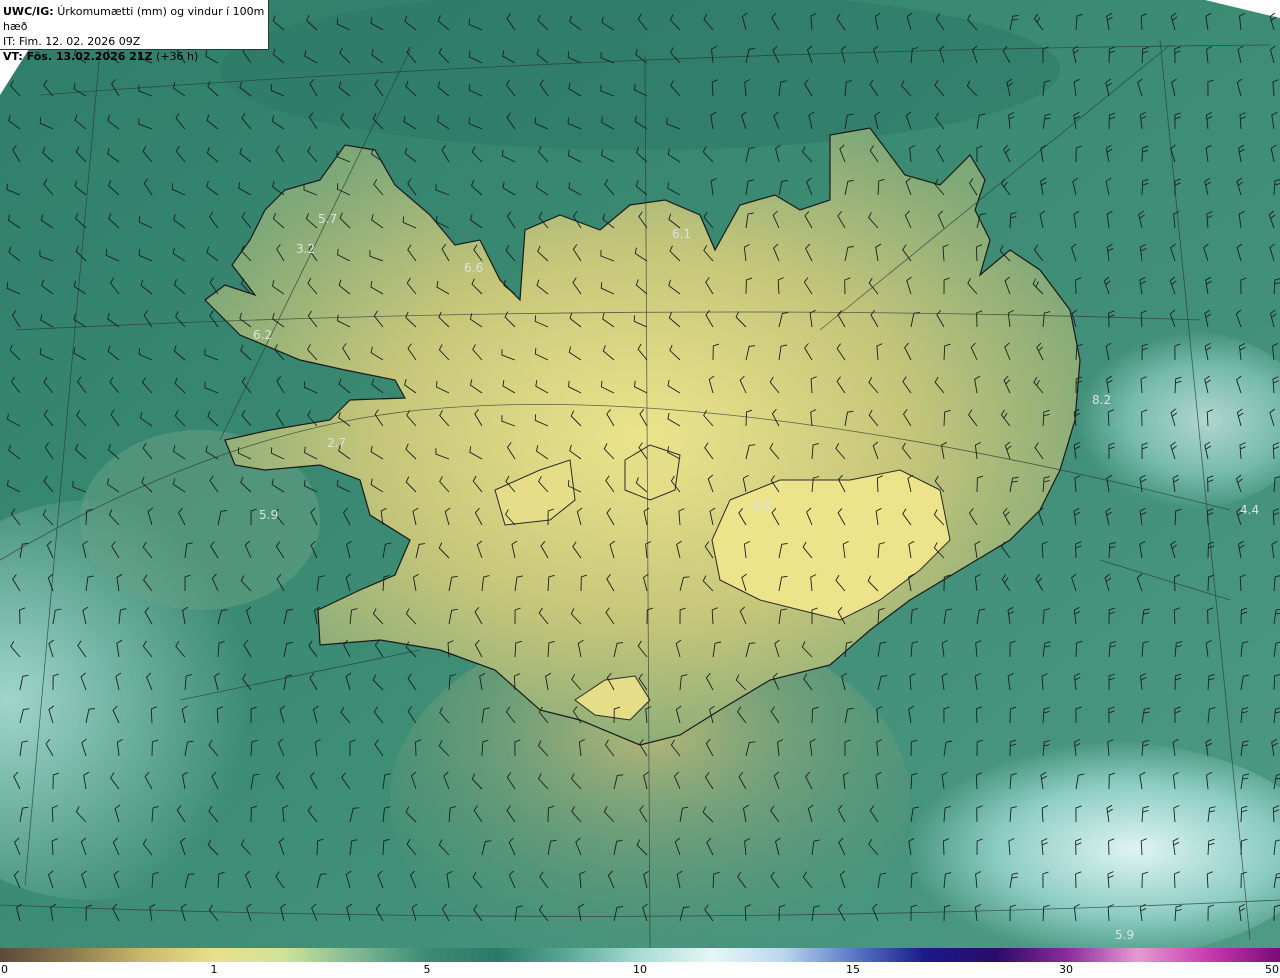 The height and width of the screenshot is (978, 1280). I want to click on colorbar-tick: 15, so click(853, 969).